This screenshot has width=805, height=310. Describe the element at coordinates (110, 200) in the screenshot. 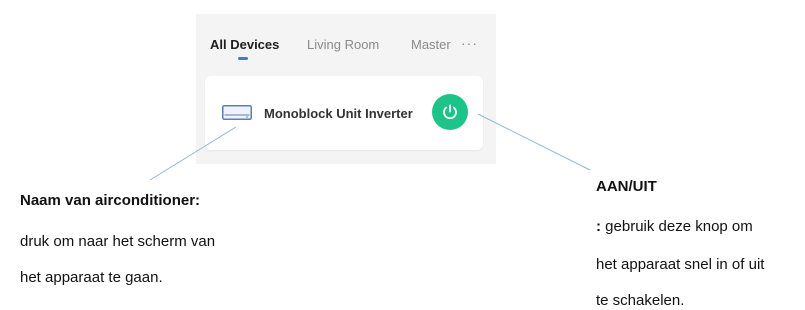

I see `annotation-name-title: Naam van airconditioner:` at that location.